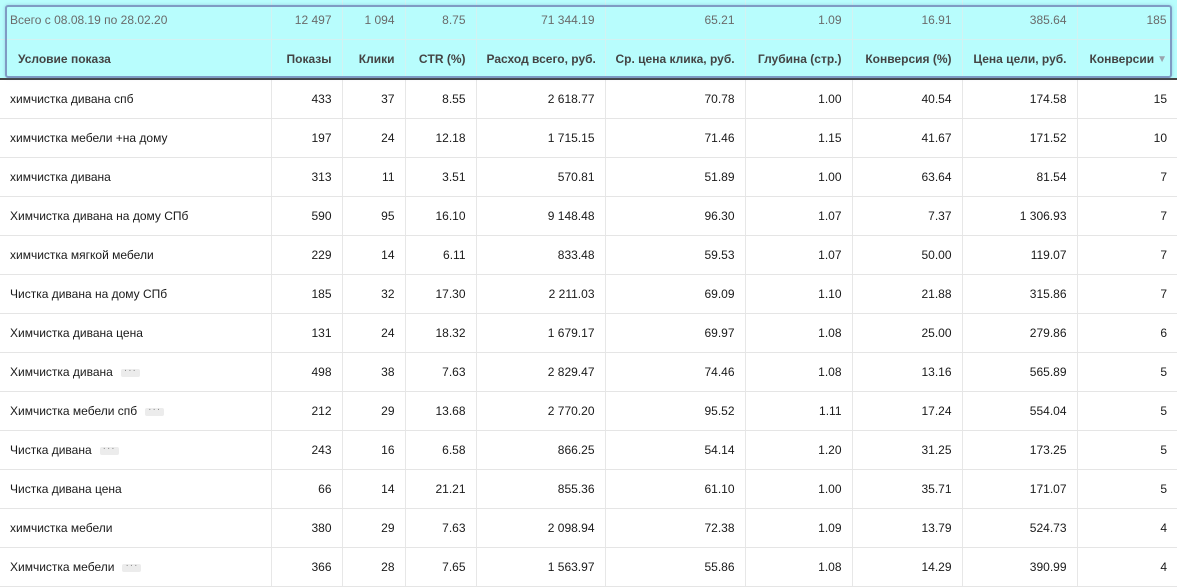 This screenshot has height=587, width=1177. What do you see at coordinates (1020, 450) in the screenshot?
I see `cell-goal-price: 173.25` at bounding box center [1020, 450].